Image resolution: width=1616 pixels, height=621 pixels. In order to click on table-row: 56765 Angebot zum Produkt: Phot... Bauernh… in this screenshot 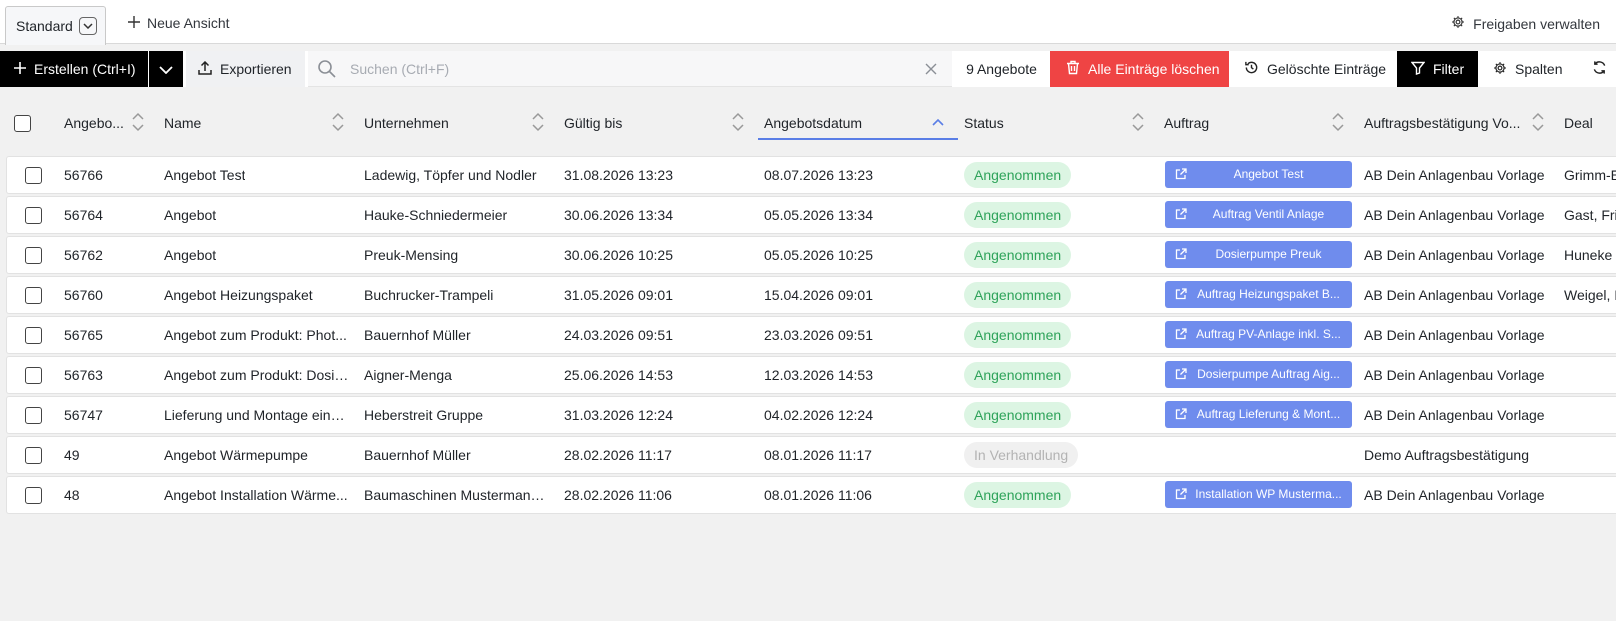, I will do `click(811, 335)`.